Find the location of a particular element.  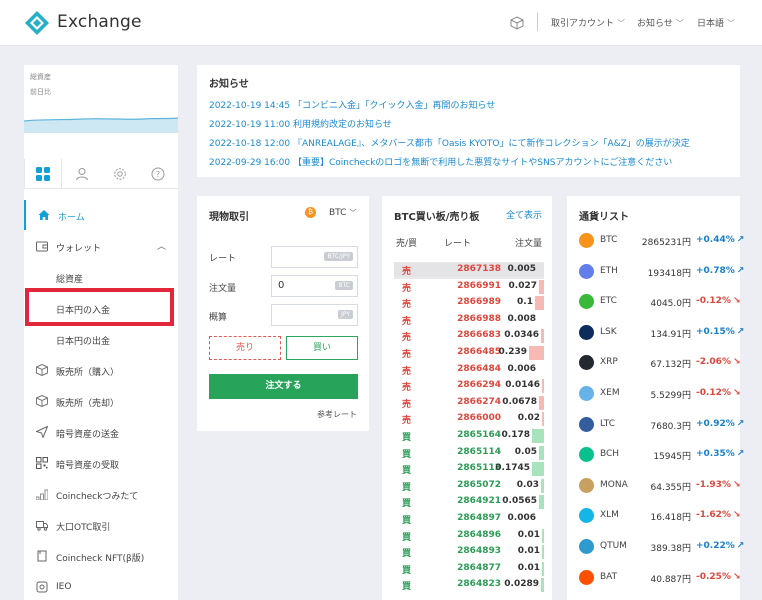

sidebar-item-crypto-send: 暗号資産の送金 is located at coordinates (101, 432).